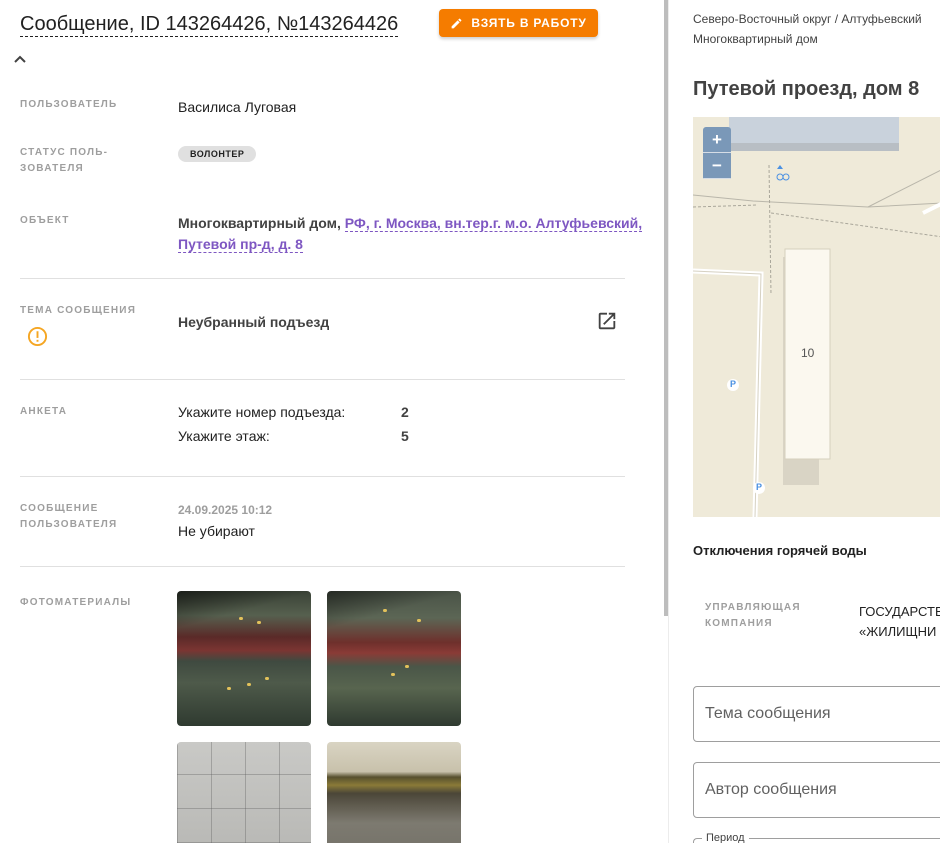 This screenshot has width=940, height=843. What do you see at coordinates (69, 524) in the screenshot?
I see `message-label-line2: ПОЛЬЗОВАТЕЛЯ` at bounding box center [69, 524].